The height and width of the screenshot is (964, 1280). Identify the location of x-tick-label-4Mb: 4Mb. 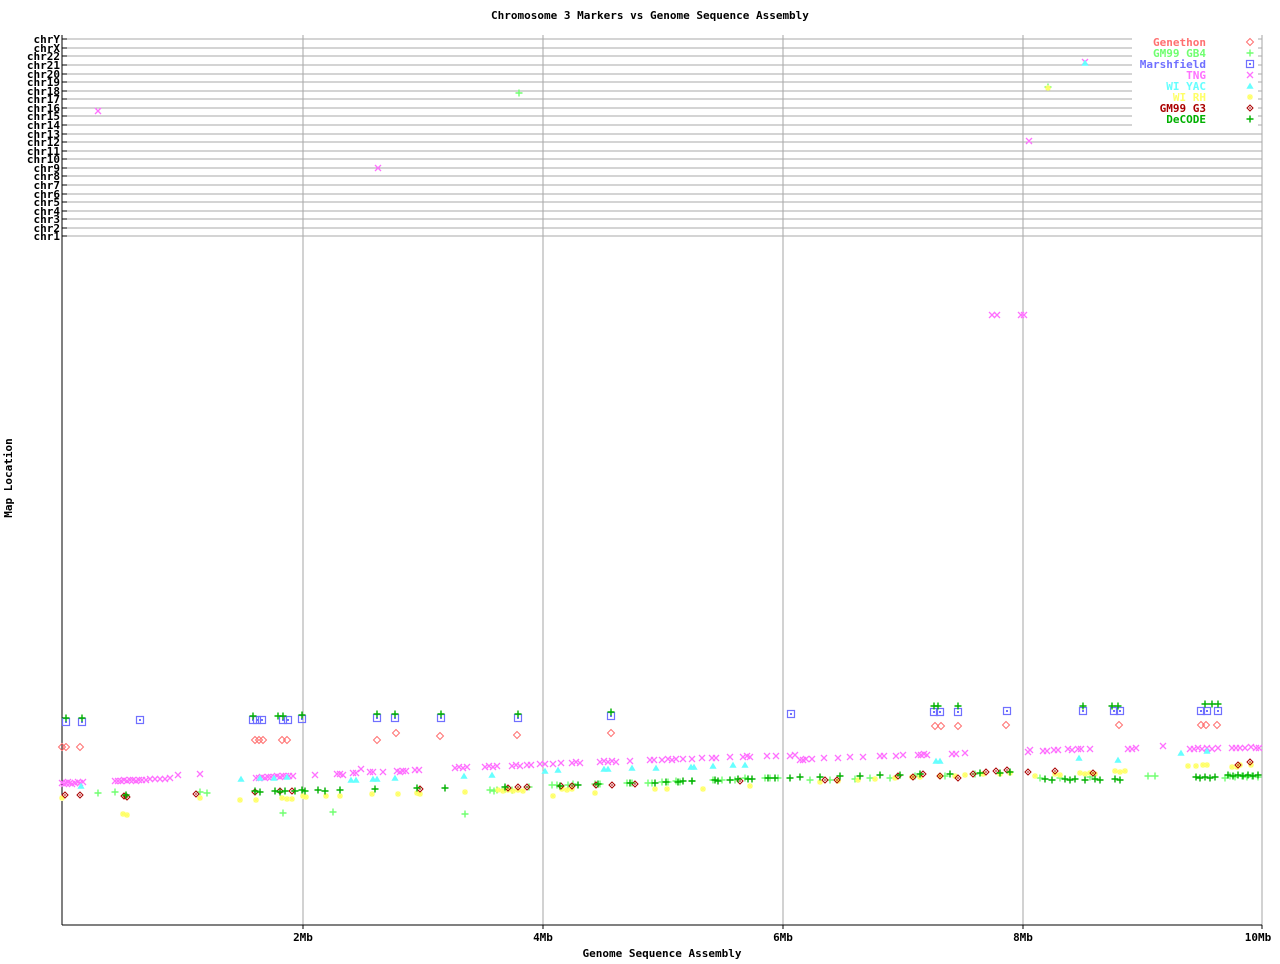
(543, 937).